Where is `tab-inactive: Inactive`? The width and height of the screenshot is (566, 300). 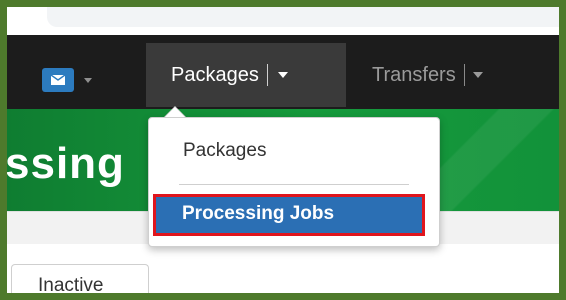
tab-inactive: Inactive is located at coordinates (80, 278).